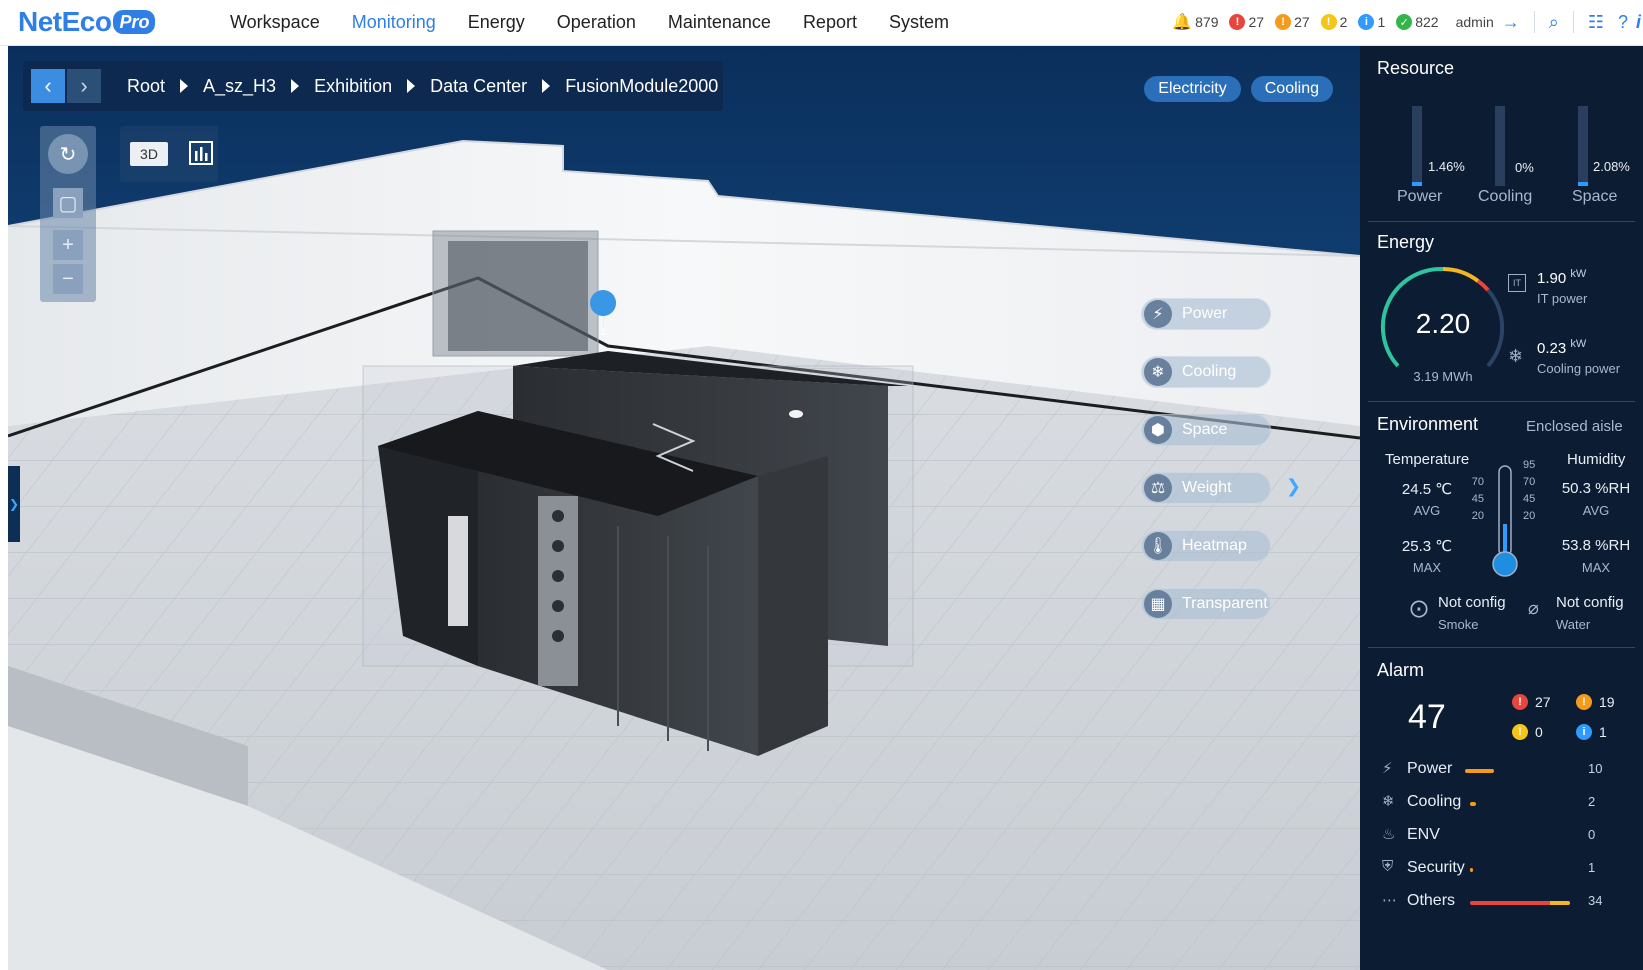 The width and height of the screenshot is (1643, 970). I want to click on temp-max: 25.3 ℃, so click(1427, 546).